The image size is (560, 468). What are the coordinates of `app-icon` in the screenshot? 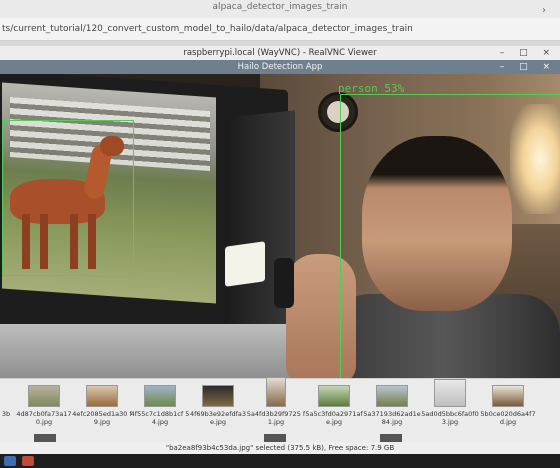 It's located at (28, 461).